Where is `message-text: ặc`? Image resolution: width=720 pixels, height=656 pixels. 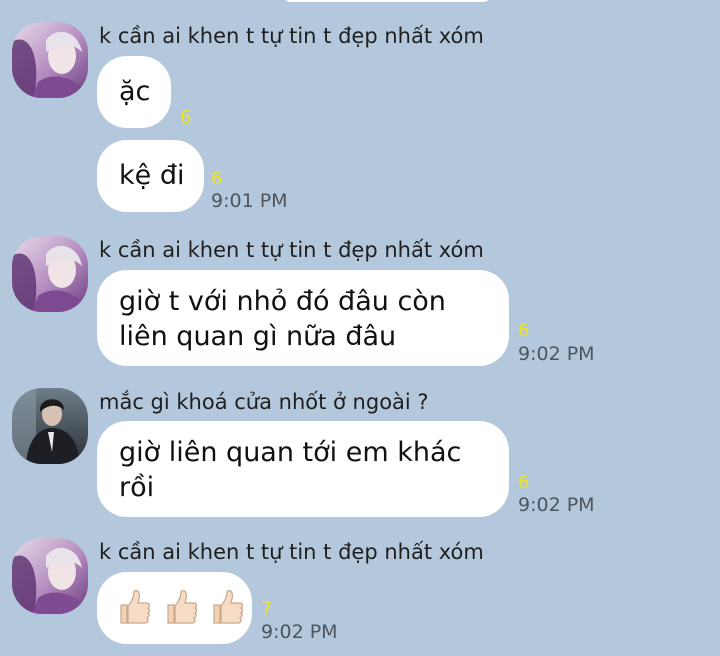 message-text: ặc is located at coordinates (135, 91).